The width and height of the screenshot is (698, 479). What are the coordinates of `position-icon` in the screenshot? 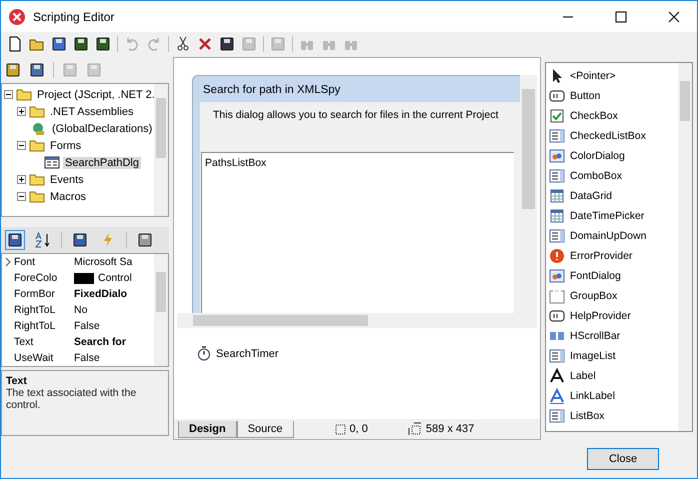 It's located at (340, 429).